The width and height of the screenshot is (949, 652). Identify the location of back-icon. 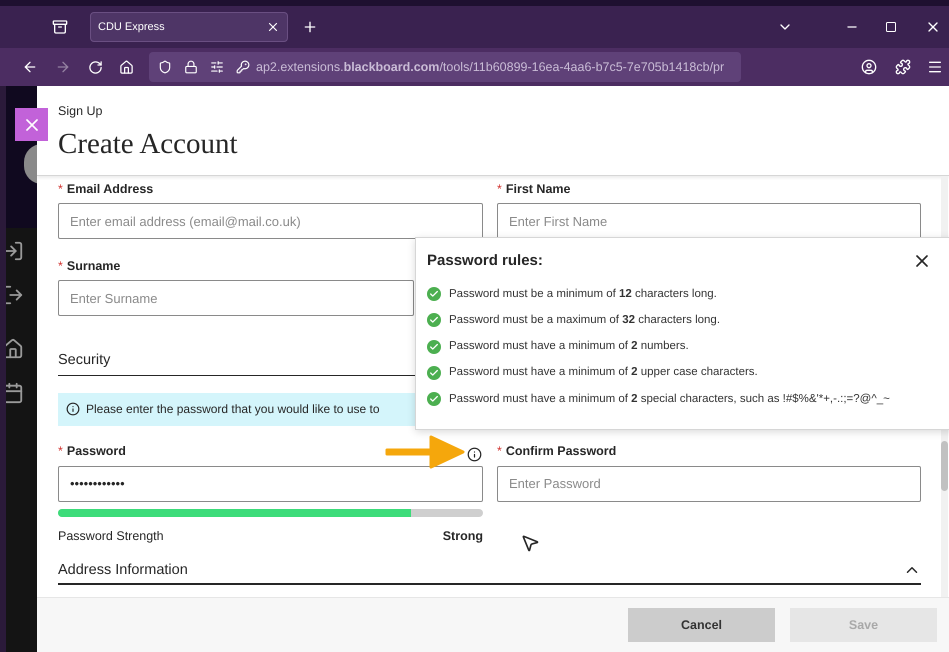
(30, 67).